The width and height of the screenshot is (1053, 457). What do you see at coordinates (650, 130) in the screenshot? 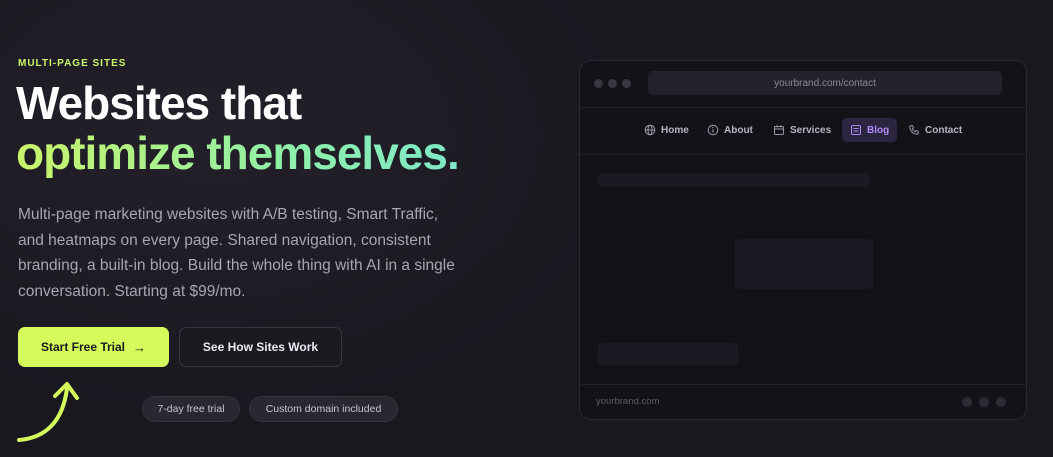
I see `globe-icon` at bounding box center [650, 130].